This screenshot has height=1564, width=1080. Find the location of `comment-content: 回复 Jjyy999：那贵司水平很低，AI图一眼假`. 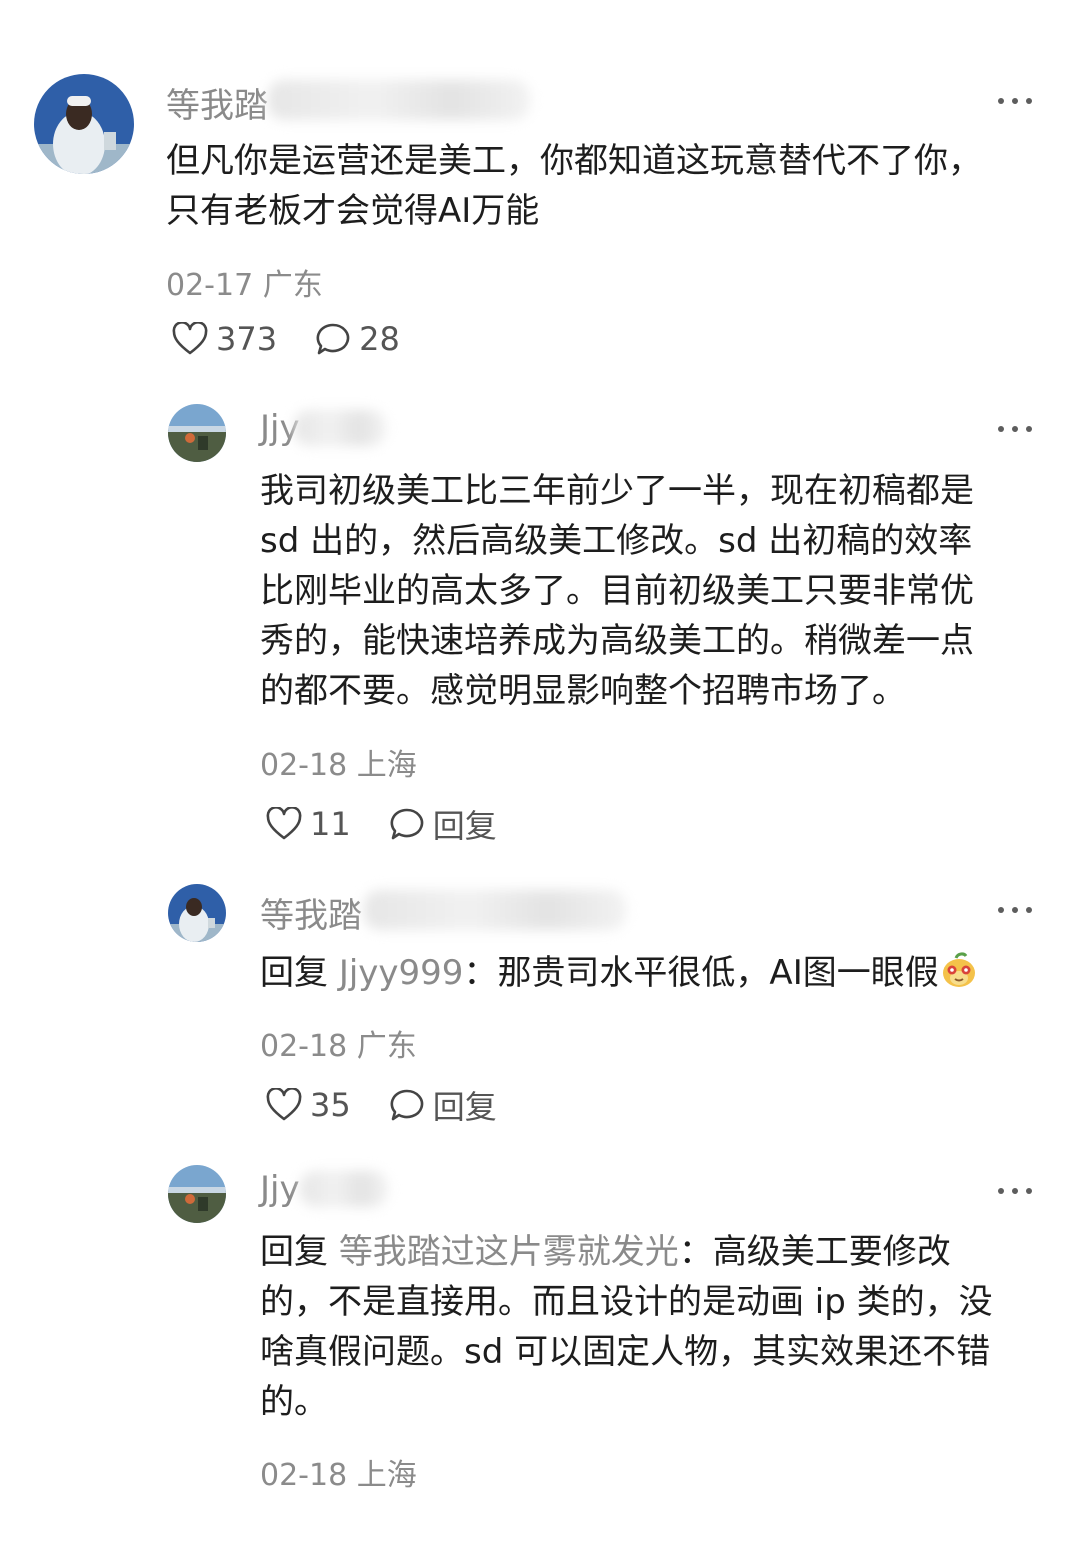

comment-content: 回复 Jjyy999：那贵司水平很低，AI图一眼假 is located at coordinates (619, 973).